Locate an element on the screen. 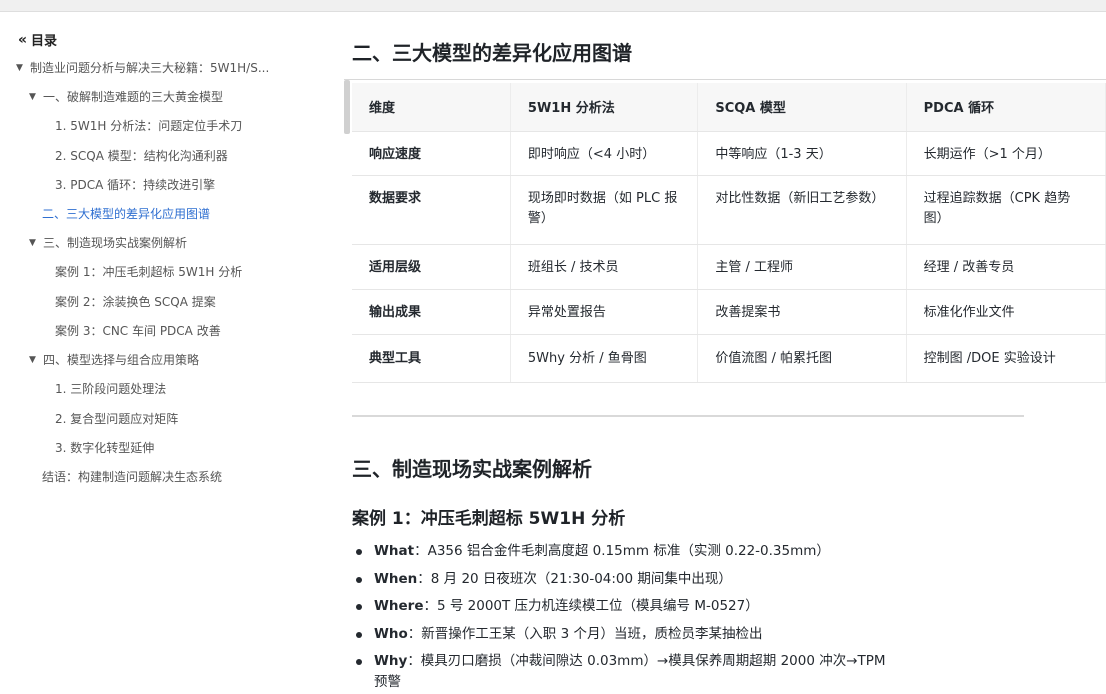  table-cell: 即时响应（<4 小时） is located at coordinates (604, 153).